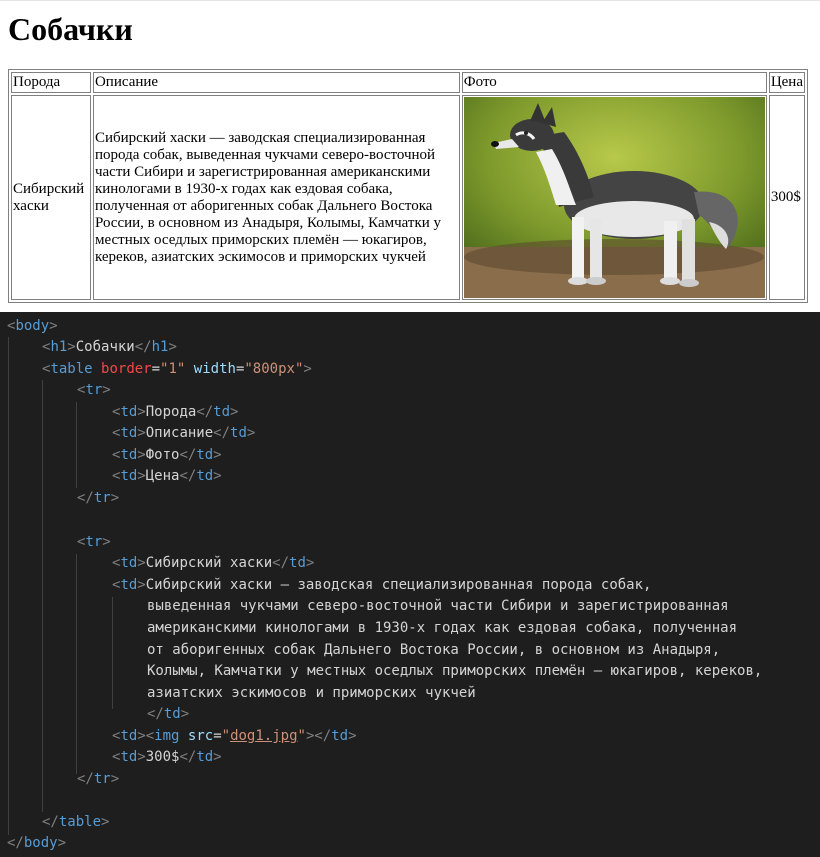  I want to click on code-line: <table border="1" width="800px">, so click(177, 369).